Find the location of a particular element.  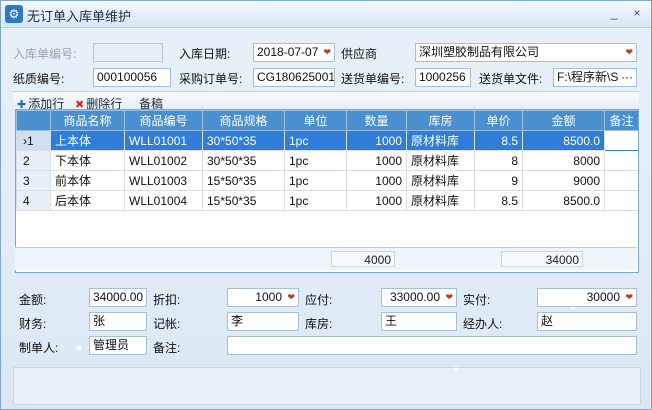

delivery-no-field: 1000256 is located at coordinates (443, 77).